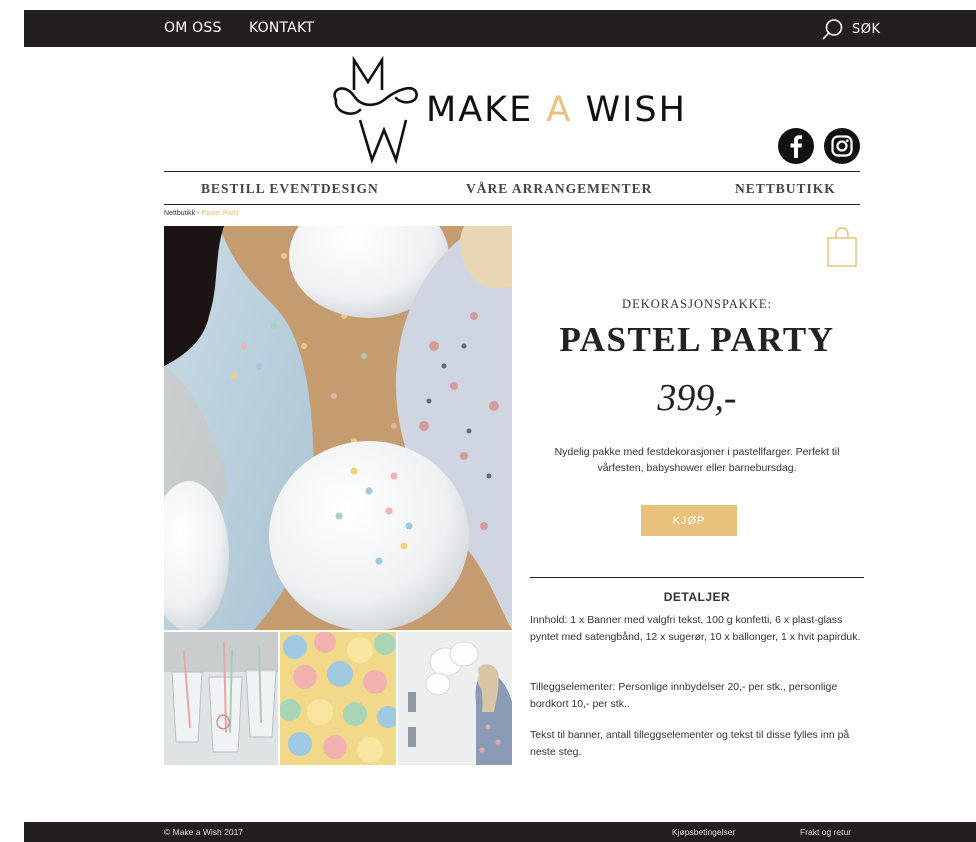 The image size is (976, 842). What do you see at coordinates (179, 213) in the screenshot?
I see `breadcrumb-nettbutikk: Nettbutikk` at bounding box center [179, 213].